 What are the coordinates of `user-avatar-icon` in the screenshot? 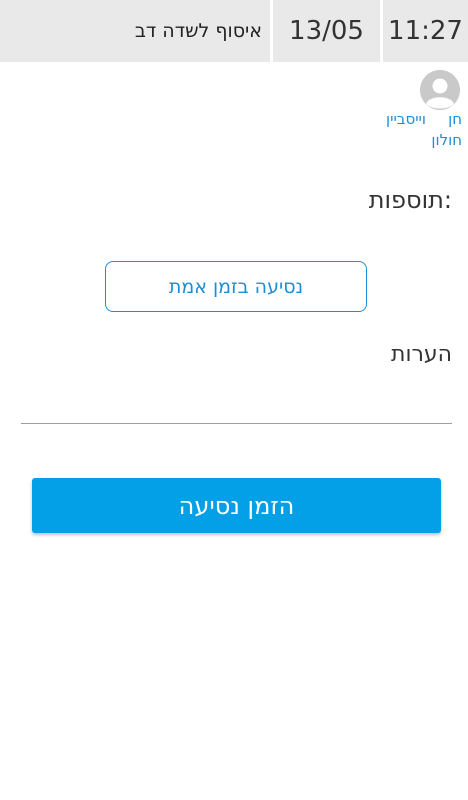 It's located at (440, 90).